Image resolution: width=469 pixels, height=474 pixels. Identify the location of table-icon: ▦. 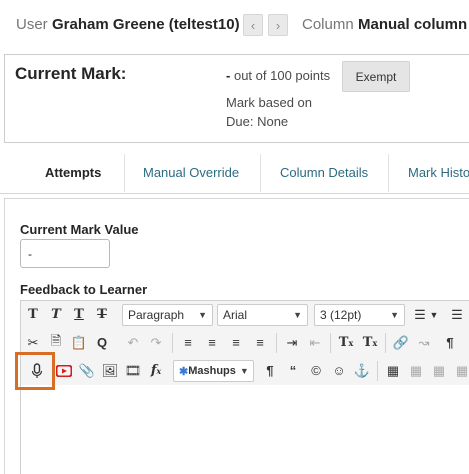
(393, 370).